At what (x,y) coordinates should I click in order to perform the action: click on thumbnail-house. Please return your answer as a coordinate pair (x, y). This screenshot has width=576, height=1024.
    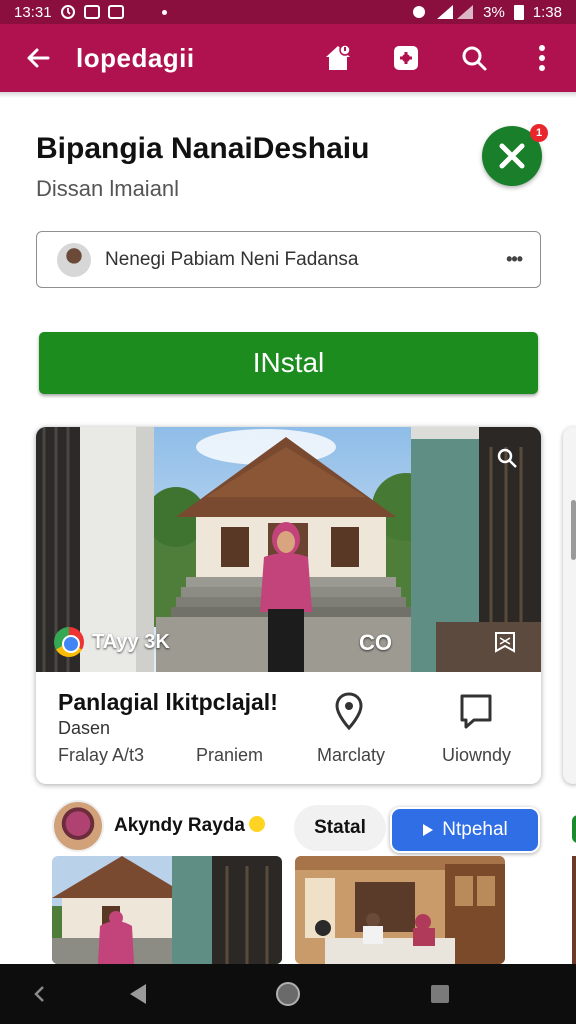
    Looking at the image, I should click on (167, 910).